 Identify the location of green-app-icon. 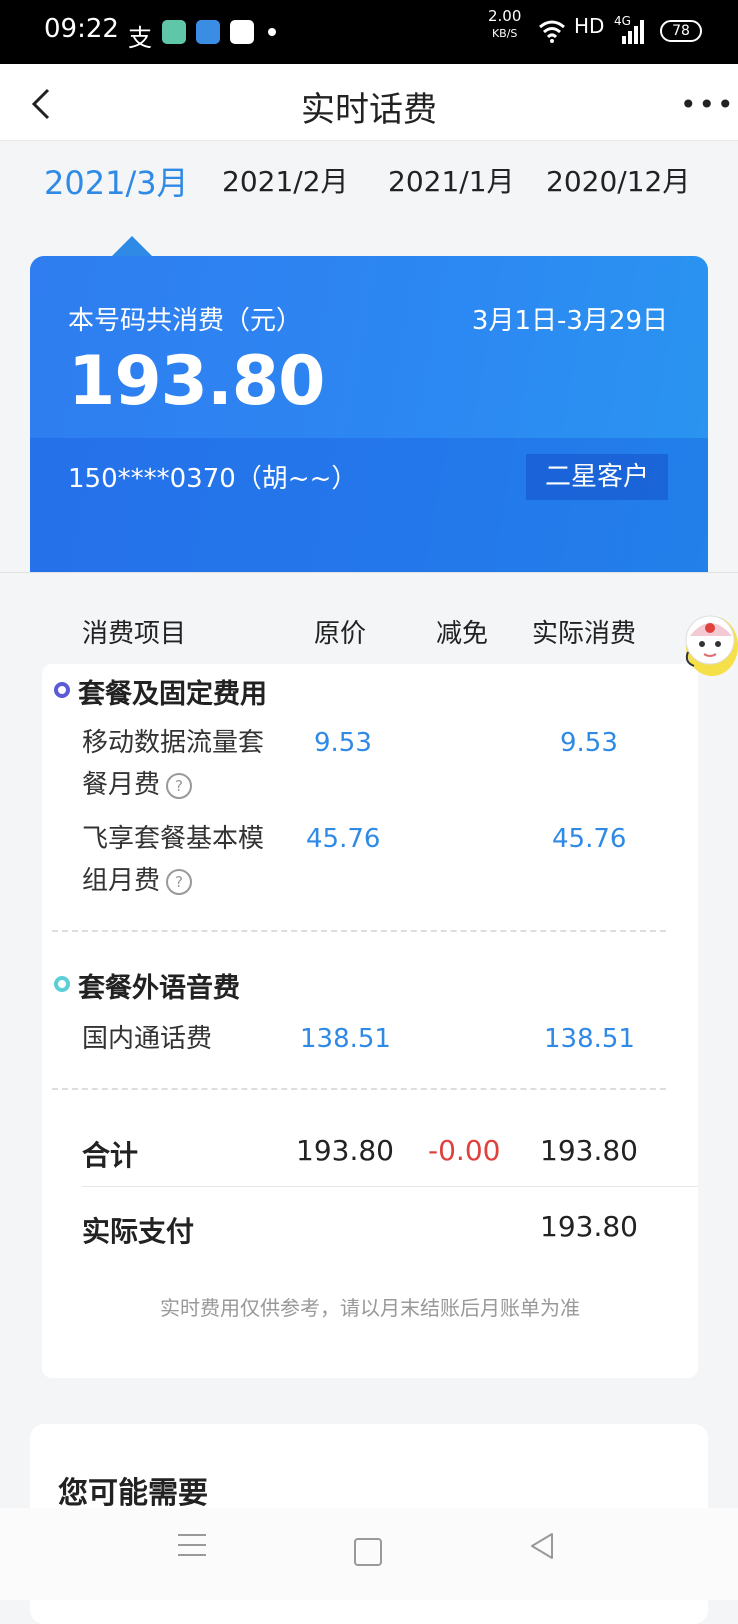
(174, 32).